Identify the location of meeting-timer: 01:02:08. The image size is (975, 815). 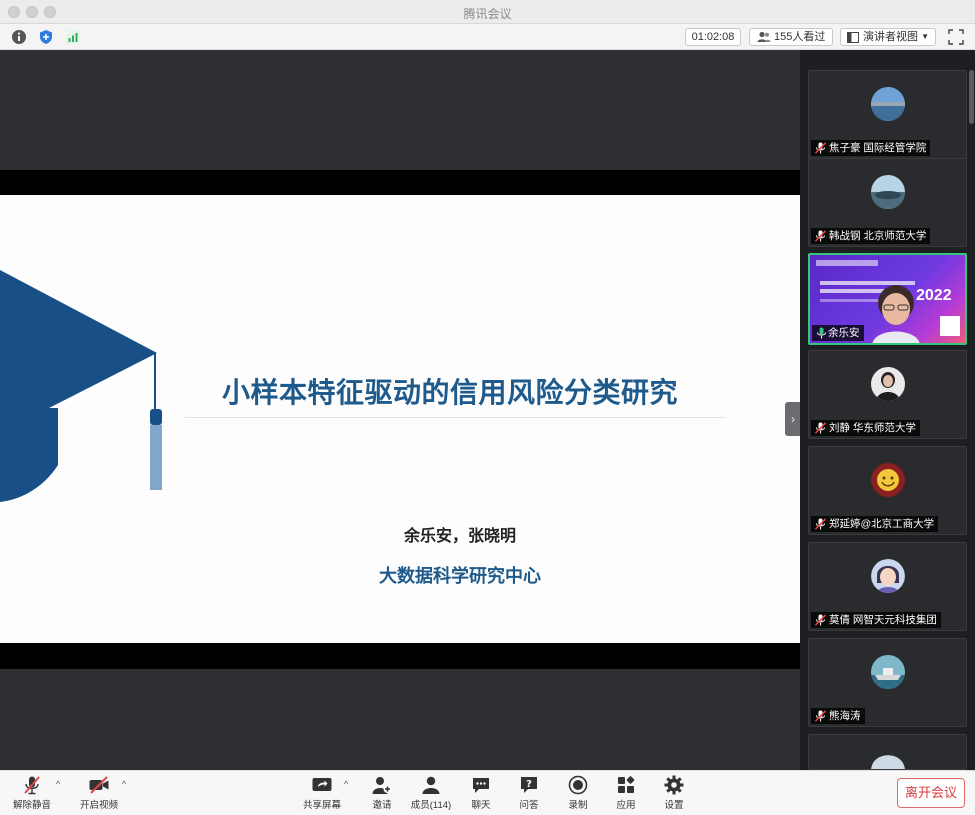
(713, 37).